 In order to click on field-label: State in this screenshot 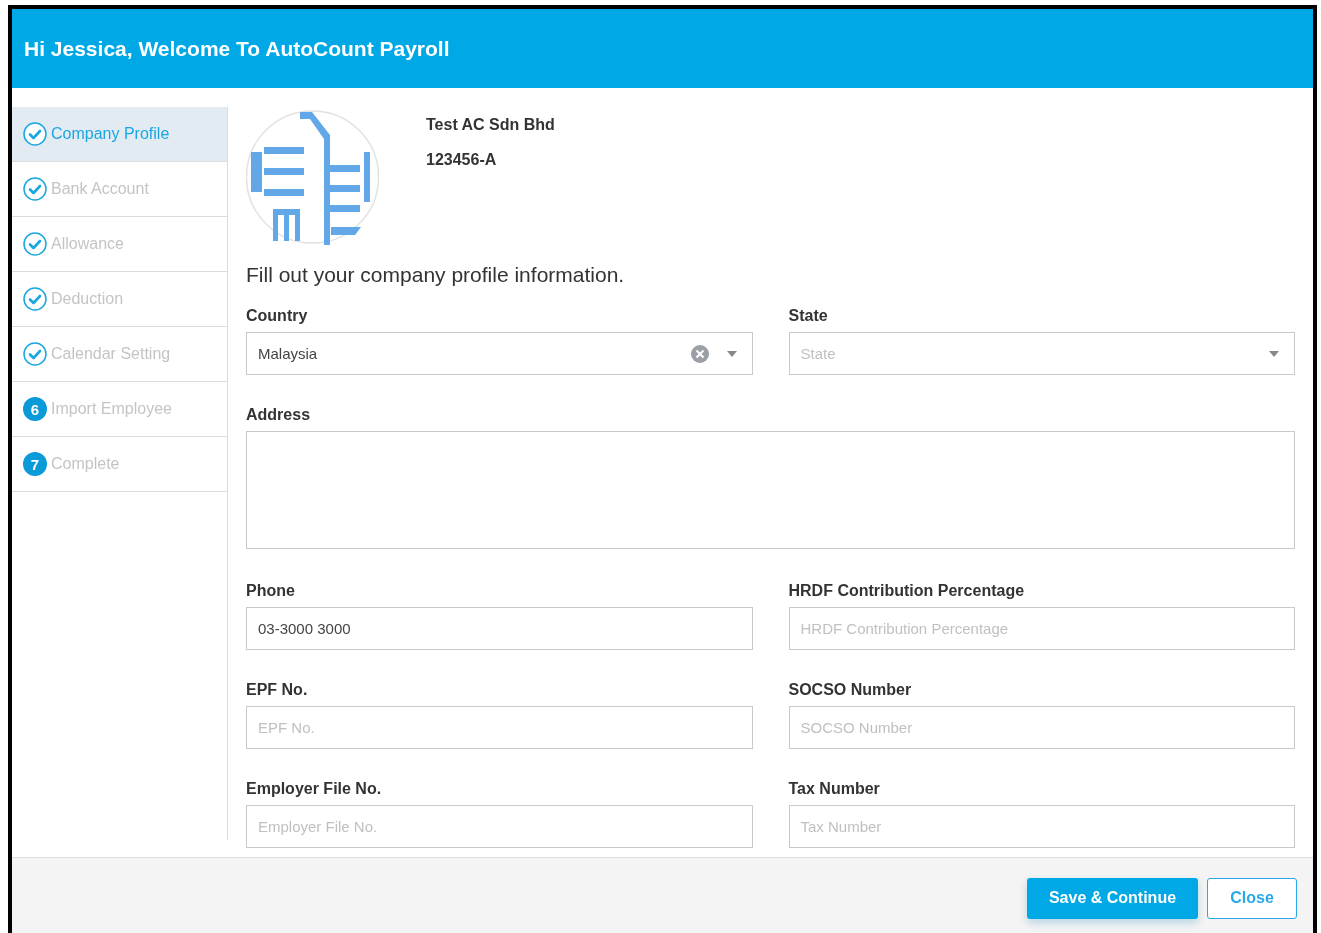, I will do `click(808, 316)`.